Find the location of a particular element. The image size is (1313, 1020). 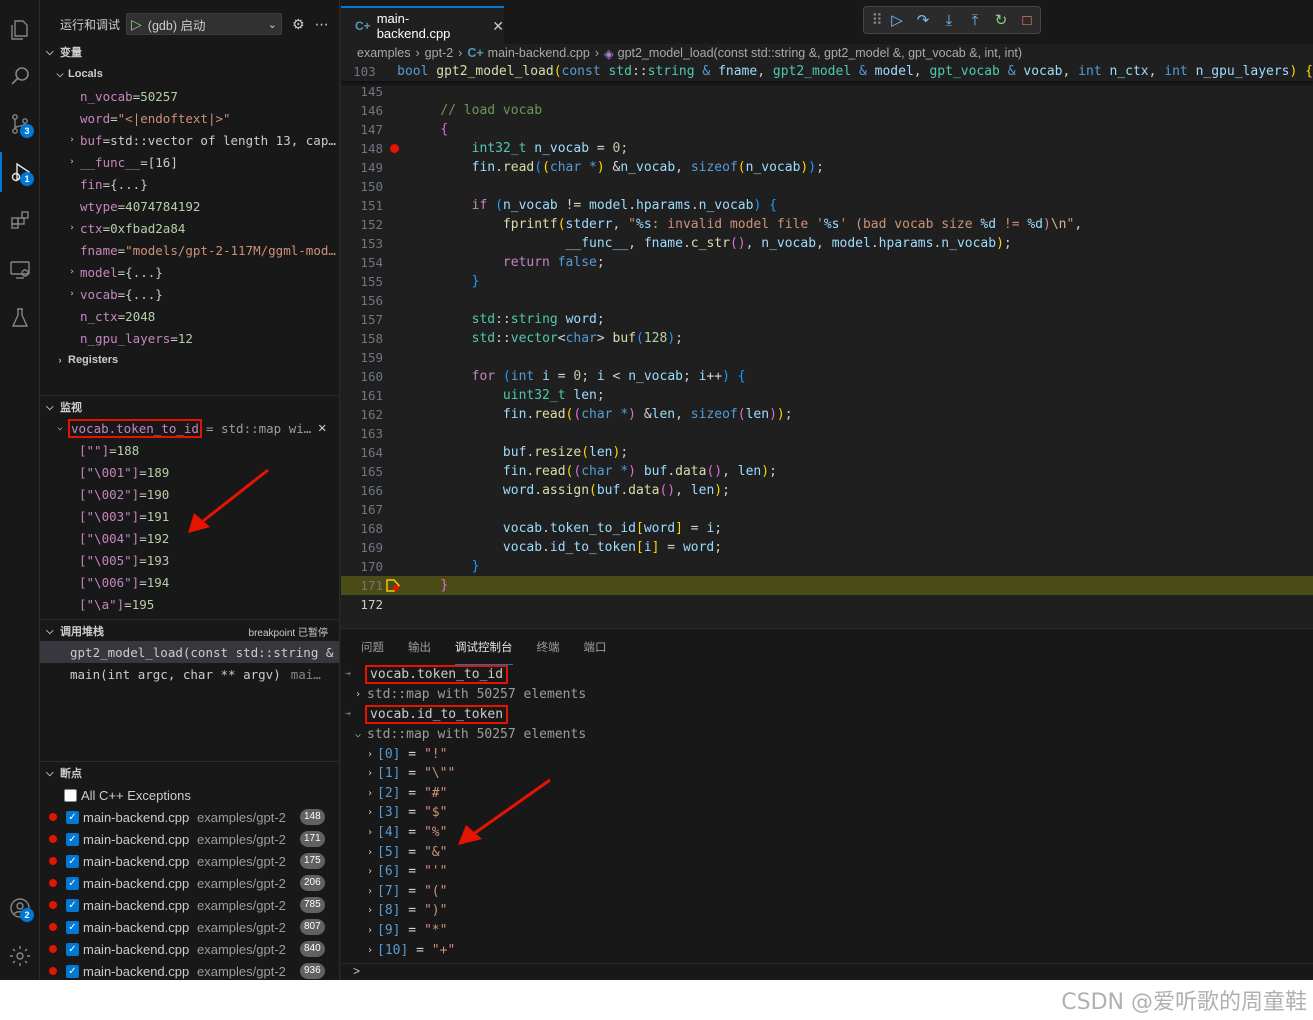

variable-row: n_ctx = 2048 is located at coordinates (189, 316).